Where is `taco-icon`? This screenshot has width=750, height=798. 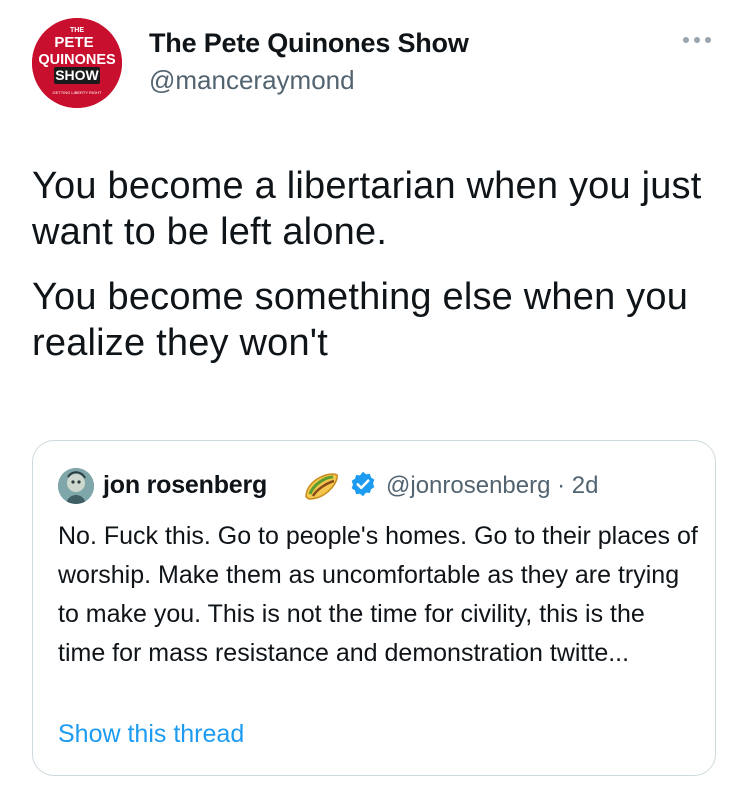
taco-icon is located at coordinates (321, 486).